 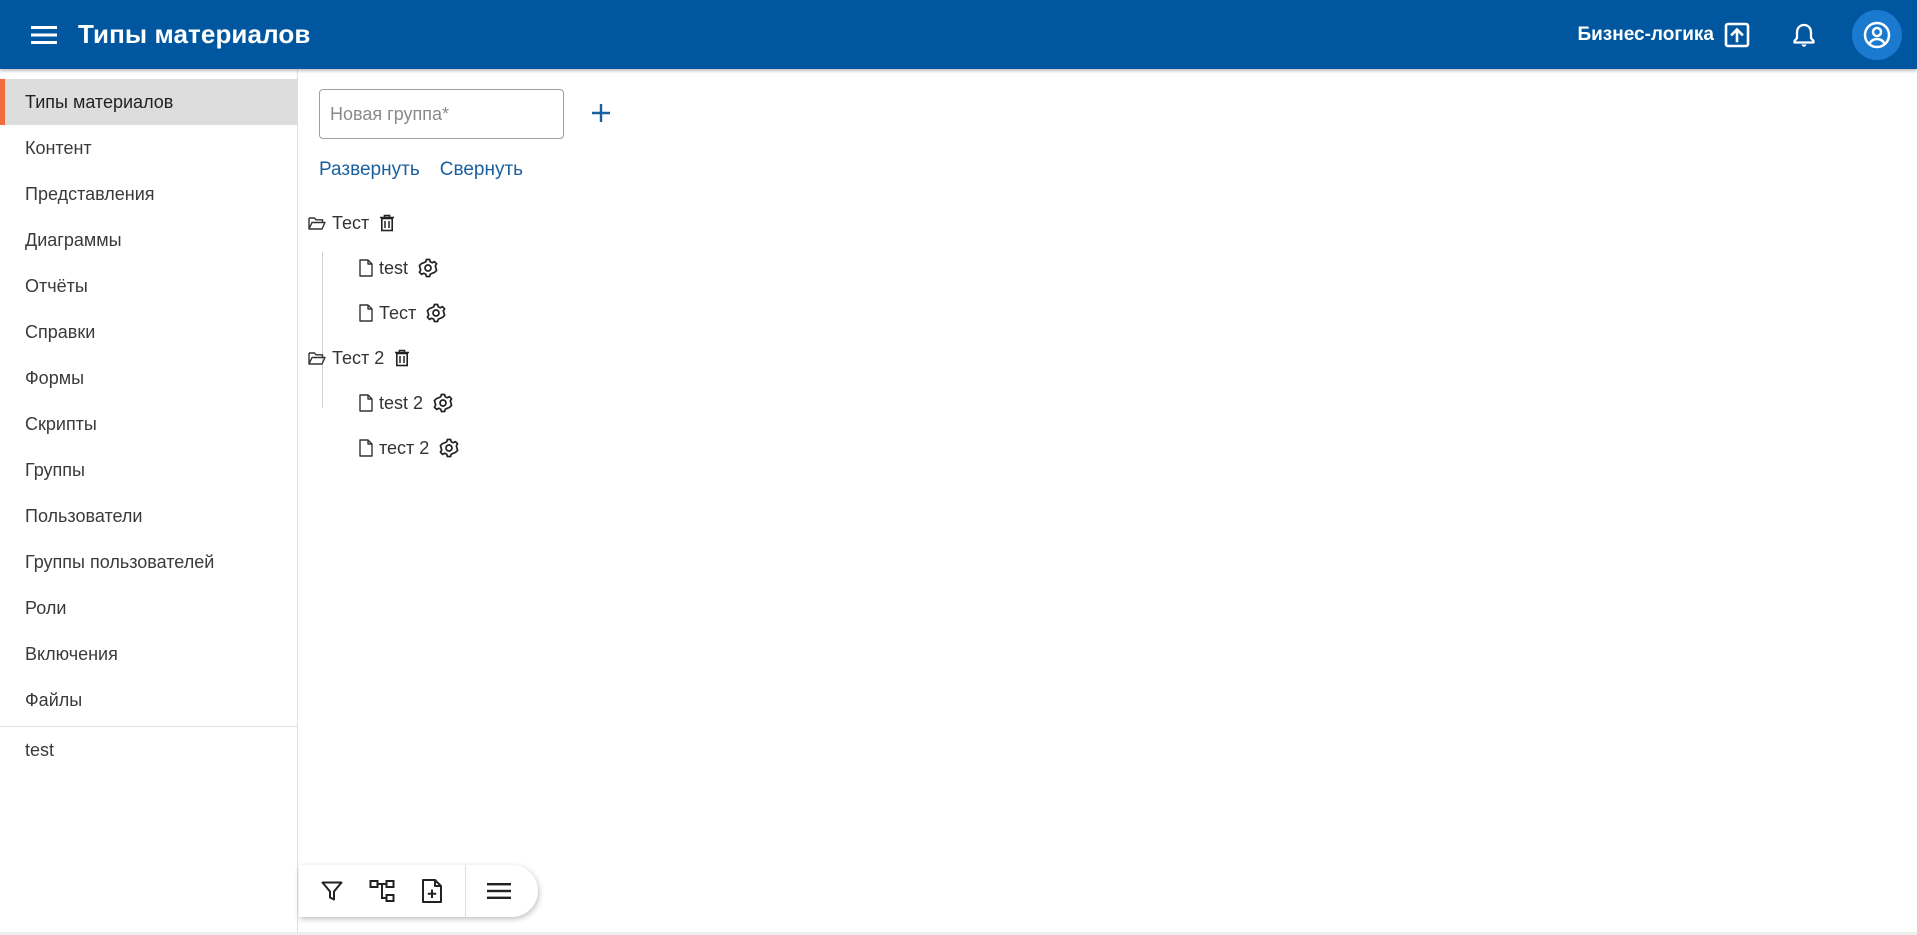 What do you see at coordinates (61, 423) in the screenshot?
I see `sidebar-item-label: Скрипты` at bounding box center [61, 423].